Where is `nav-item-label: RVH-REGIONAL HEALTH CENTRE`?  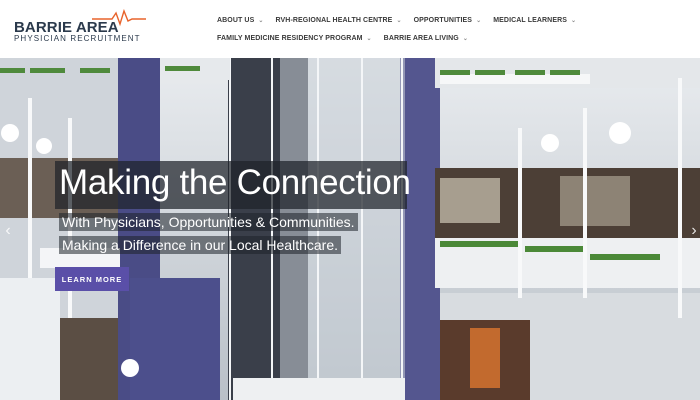
nav-item-label: RVH-REGIONAL HEALTH CENTRE is located at coordinates (334, 20).